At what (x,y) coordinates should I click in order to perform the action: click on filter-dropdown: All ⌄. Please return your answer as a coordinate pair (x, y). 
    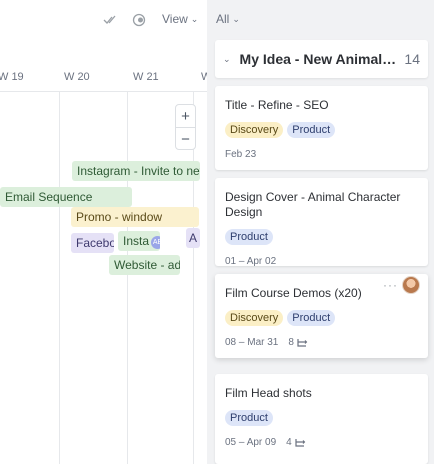
    Looking at the image, I should click on (228, 19).